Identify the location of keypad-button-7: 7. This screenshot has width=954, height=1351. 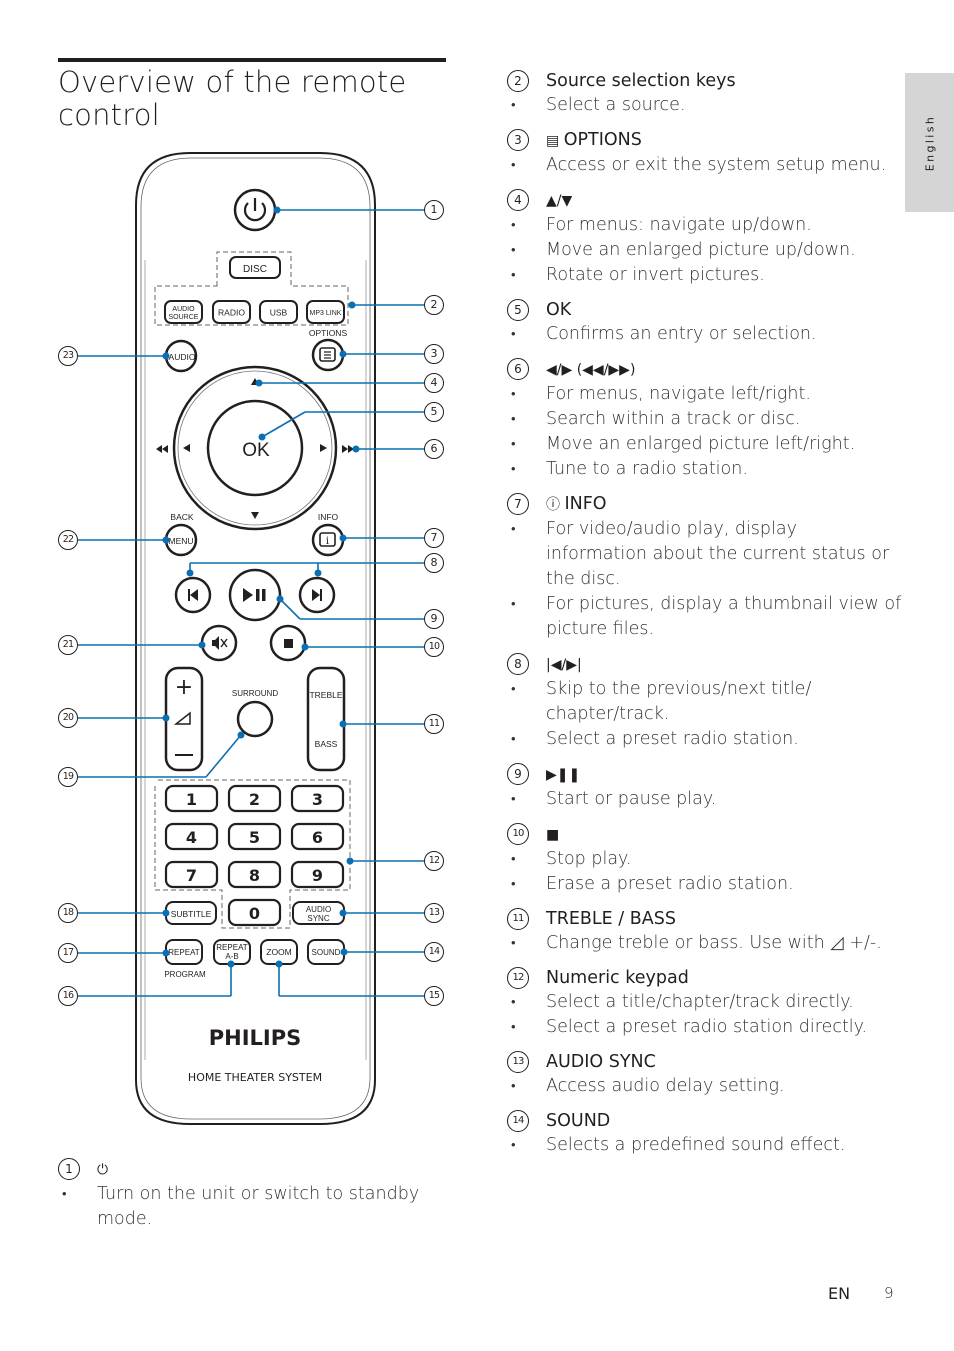
(191, 874).